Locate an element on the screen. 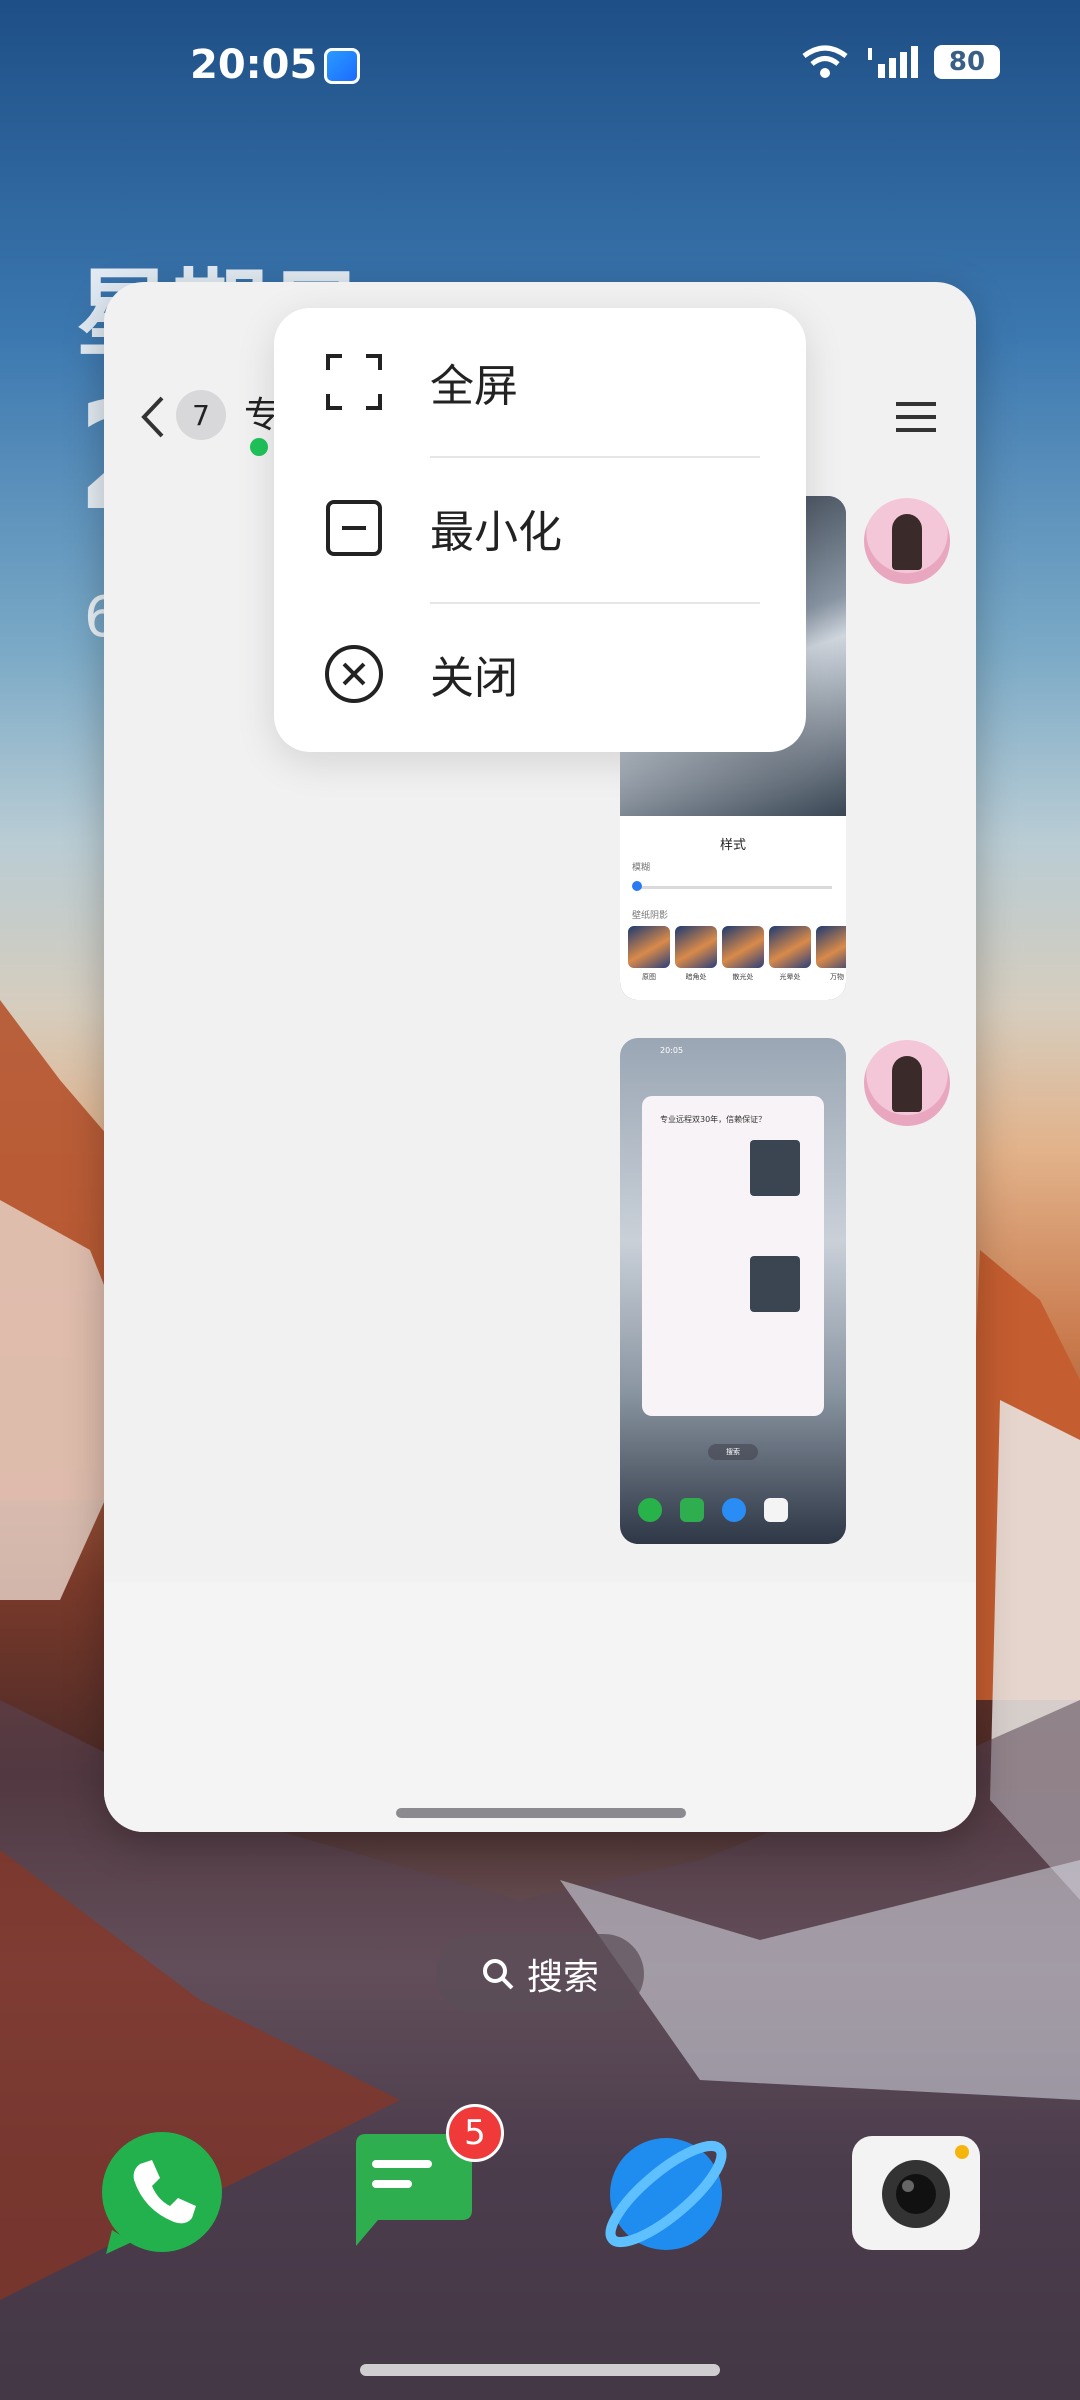  sheet-title: 样式 is located at coordinates (732, 845).